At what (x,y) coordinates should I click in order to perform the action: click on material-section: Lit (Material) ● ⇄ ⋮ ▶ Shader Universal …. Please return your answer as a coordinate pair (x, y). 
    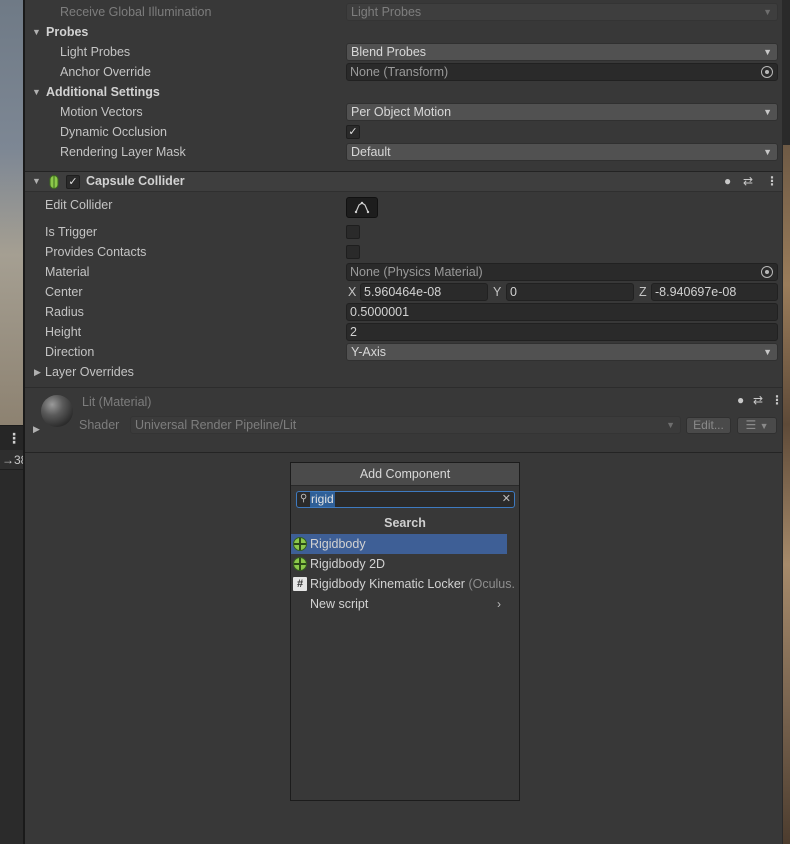
    Looking at the image, I should click on (404, 413).